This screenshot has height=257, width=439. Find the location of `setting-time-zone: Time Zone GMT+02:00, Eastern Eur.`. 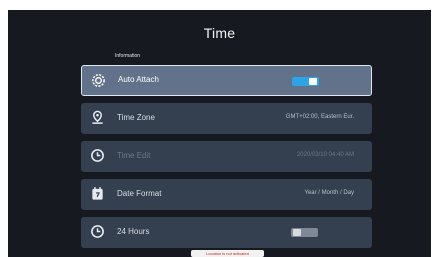

setting-time-zone: Time Zone GMT+02:00, Eastern Eur. is located at coordinates (226, 118).